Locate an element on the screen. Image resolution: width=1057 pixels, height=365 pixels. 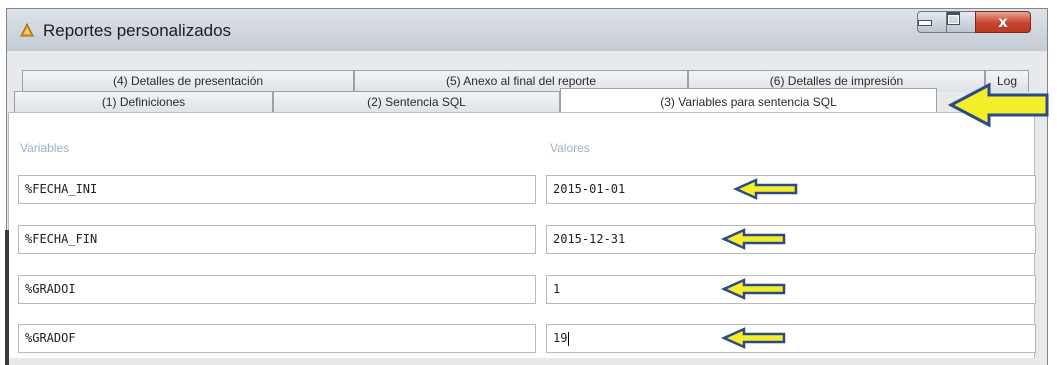
title-bar: Reportes personalizados x is located at coordinates (527, 30).